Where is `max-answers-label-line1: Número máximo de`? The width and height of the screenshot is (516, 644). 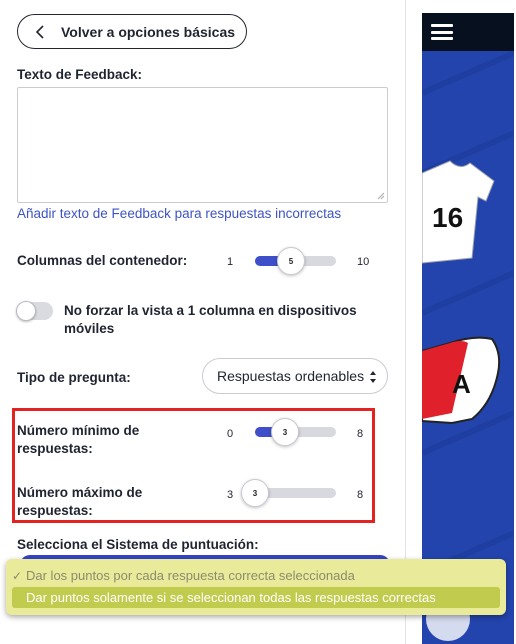 max-answers-label-line1: Número máximo de is located at coordinates (80, 492).